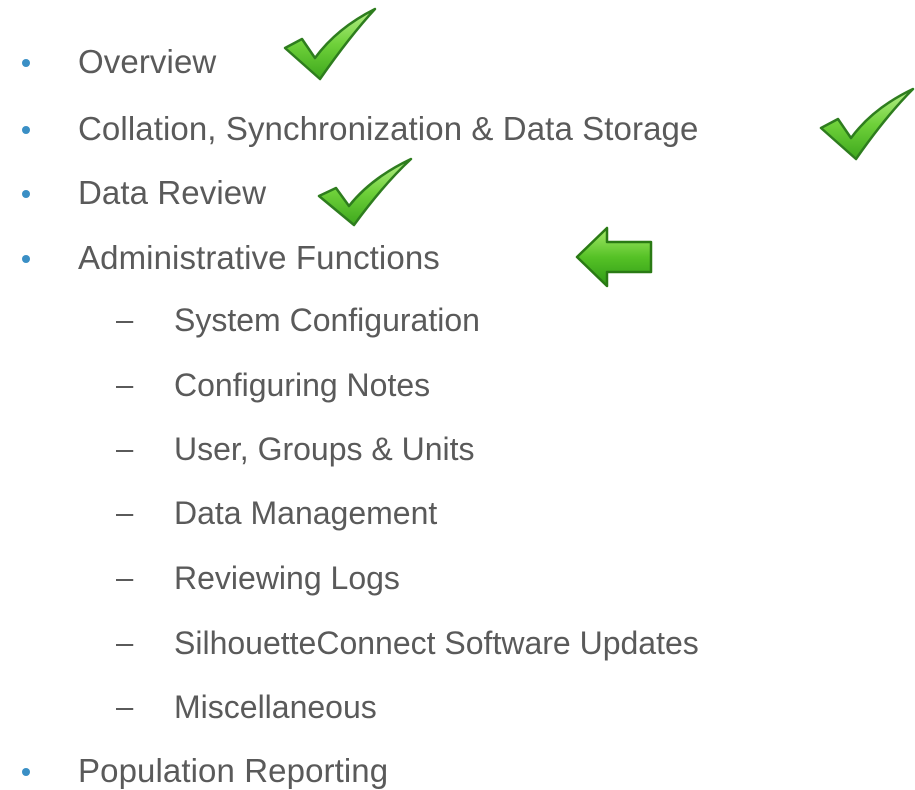  What do you see at coordinates (147, 61) in the screenshot?
I see `outline-item-label: Overview` at bounding box center [147, 61].